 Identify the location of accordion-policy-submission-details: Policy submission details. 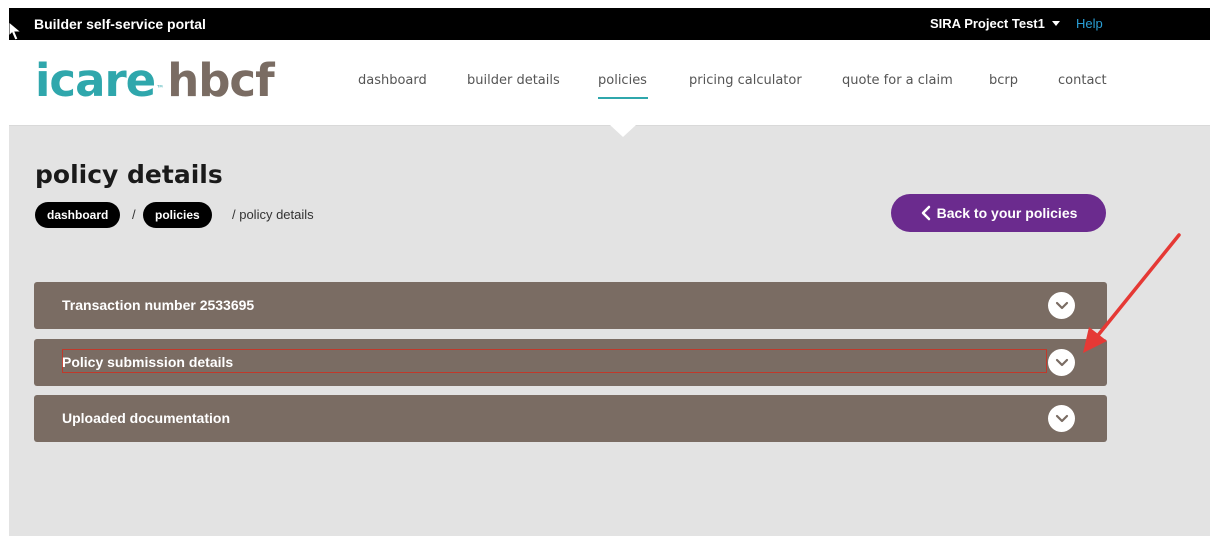
(570, 362).